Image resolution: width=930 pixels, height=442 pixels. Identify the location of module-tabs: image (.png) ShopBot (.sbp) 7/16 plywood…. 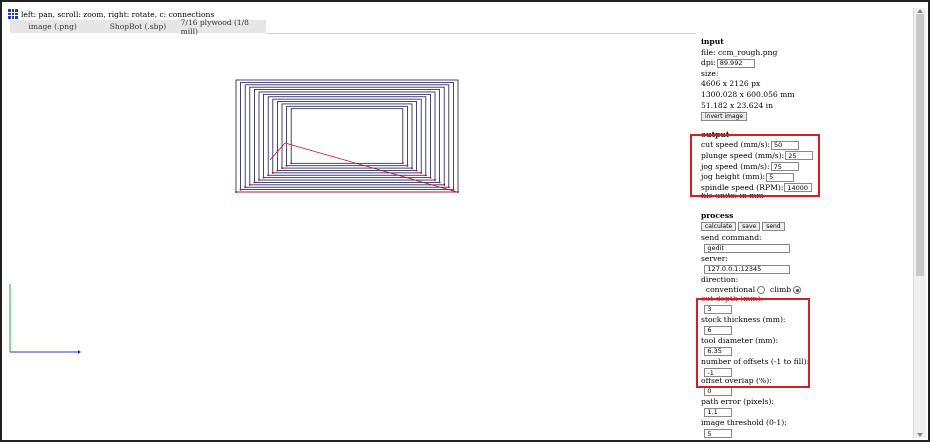
(138, 27).